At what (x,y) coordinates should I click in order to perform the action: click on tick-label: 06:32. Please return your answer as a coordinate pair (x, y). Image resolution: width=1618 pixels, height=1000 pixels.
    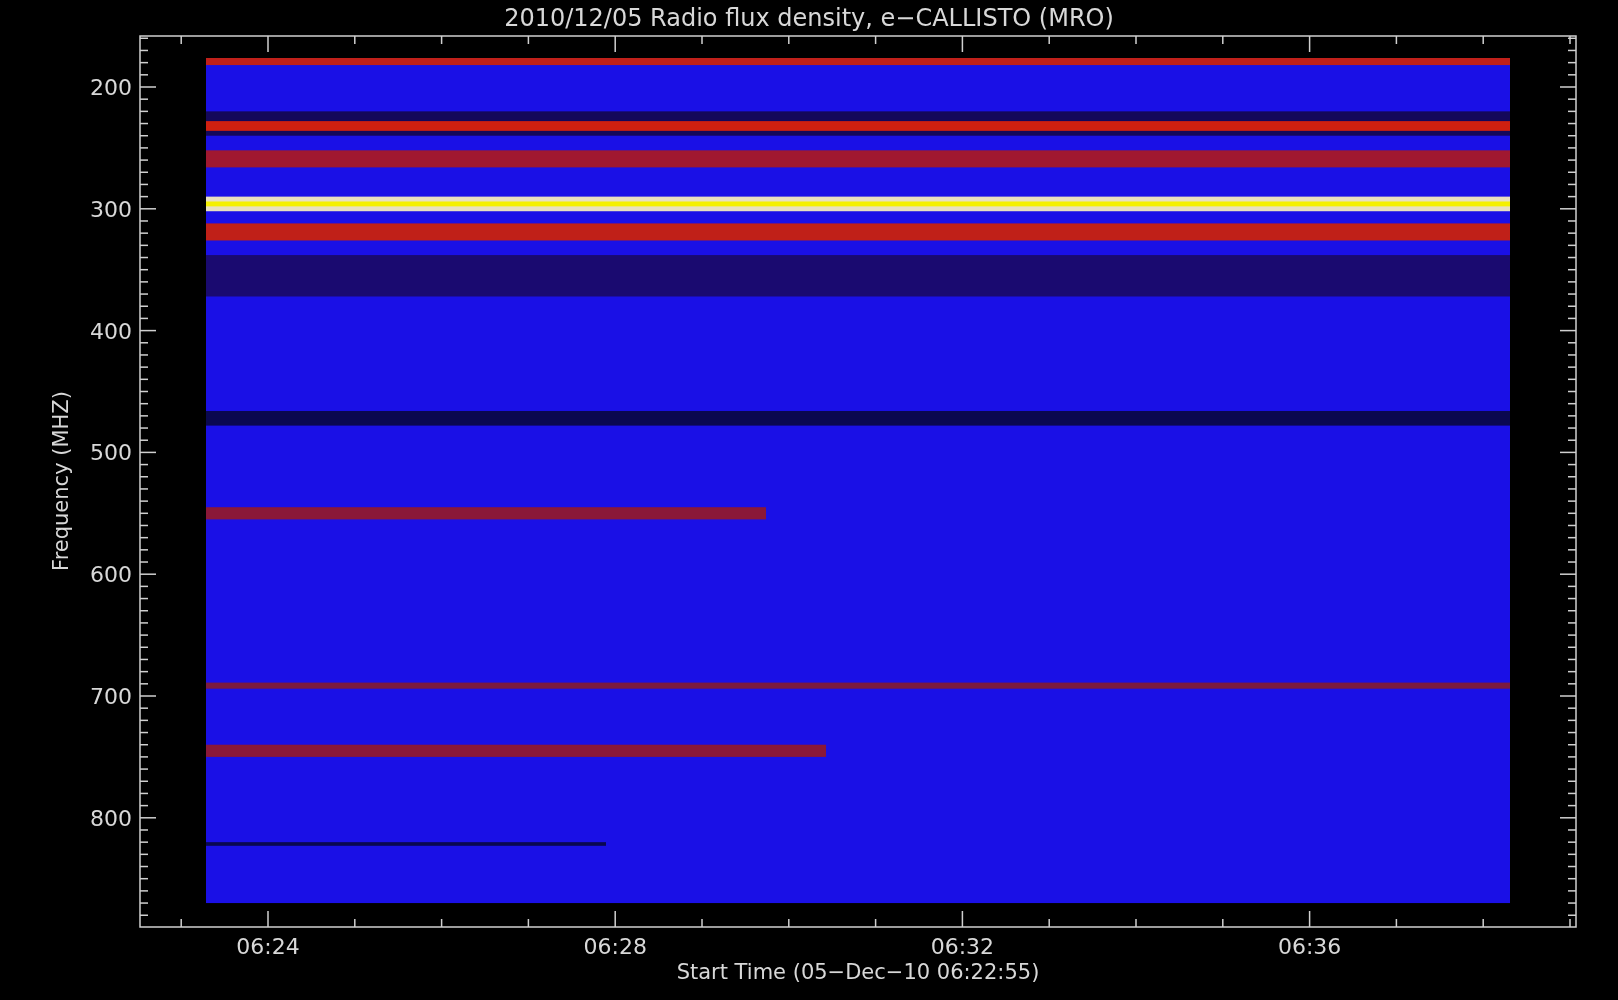
    Looking at the image, I should click on (962, 946).